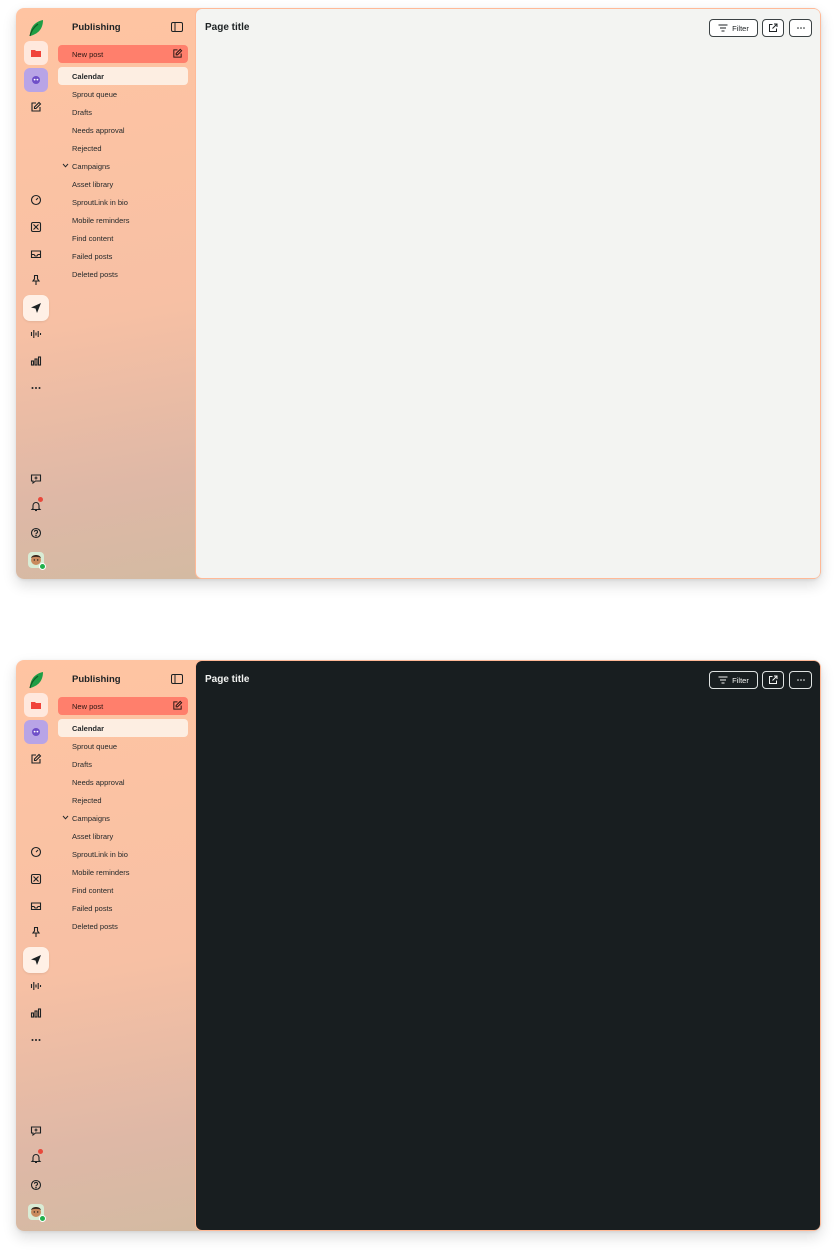  What do you see at coordinates (178, 705) in the screenshot?
I see `edit-icon` at bounding box center [178, 705].